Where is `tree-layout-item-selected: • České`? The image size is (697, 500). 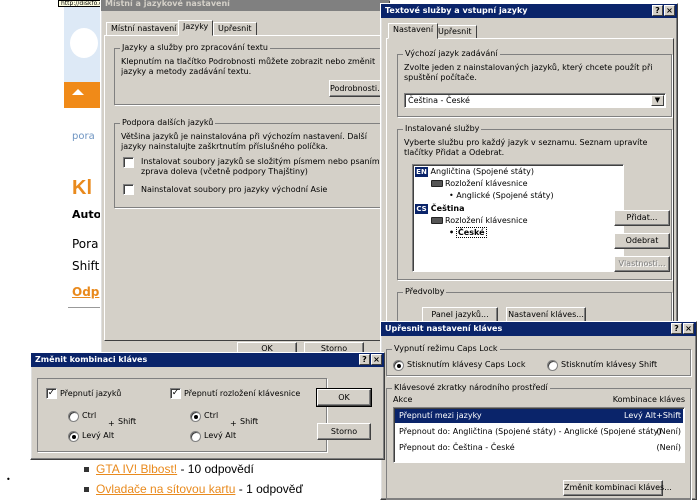
tree-layout-item-selected: • České is located at coordinates (468, 232).